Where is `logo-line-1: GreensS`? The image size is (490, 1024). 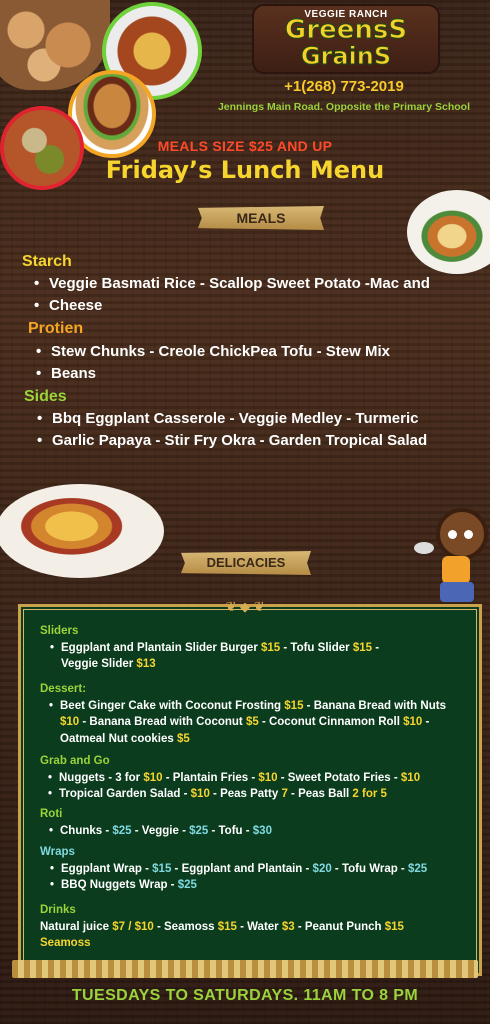 logo-line-1: GreensS is located at coordinates (346, 30).